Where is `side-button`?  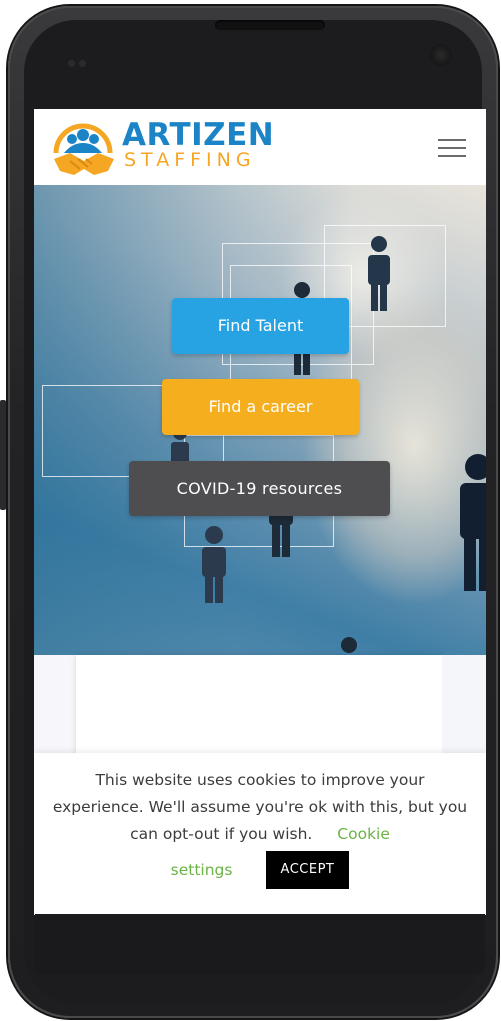
side-button is located at coordinates (3, 455).